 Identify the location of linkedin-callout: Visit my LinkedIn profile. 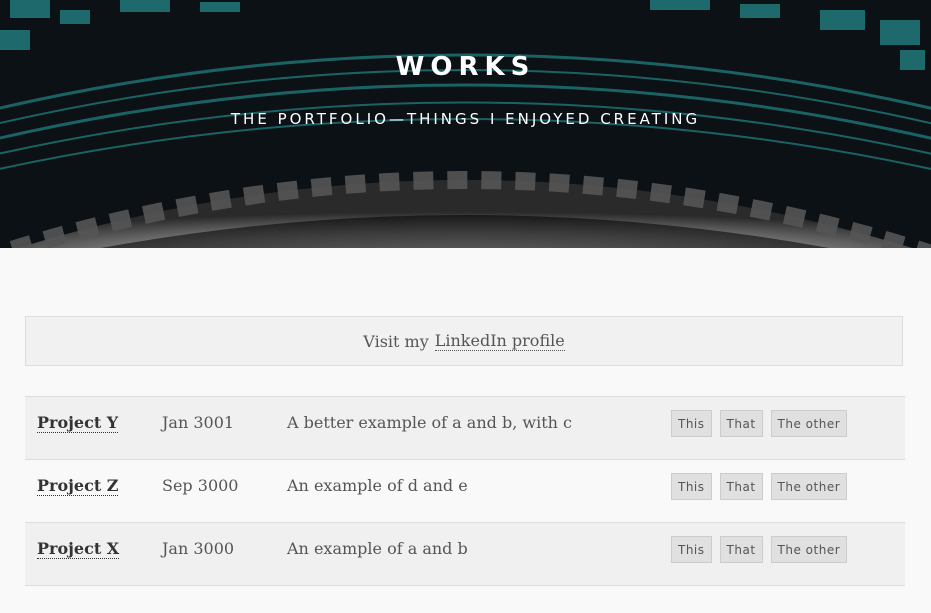
(464, 341).